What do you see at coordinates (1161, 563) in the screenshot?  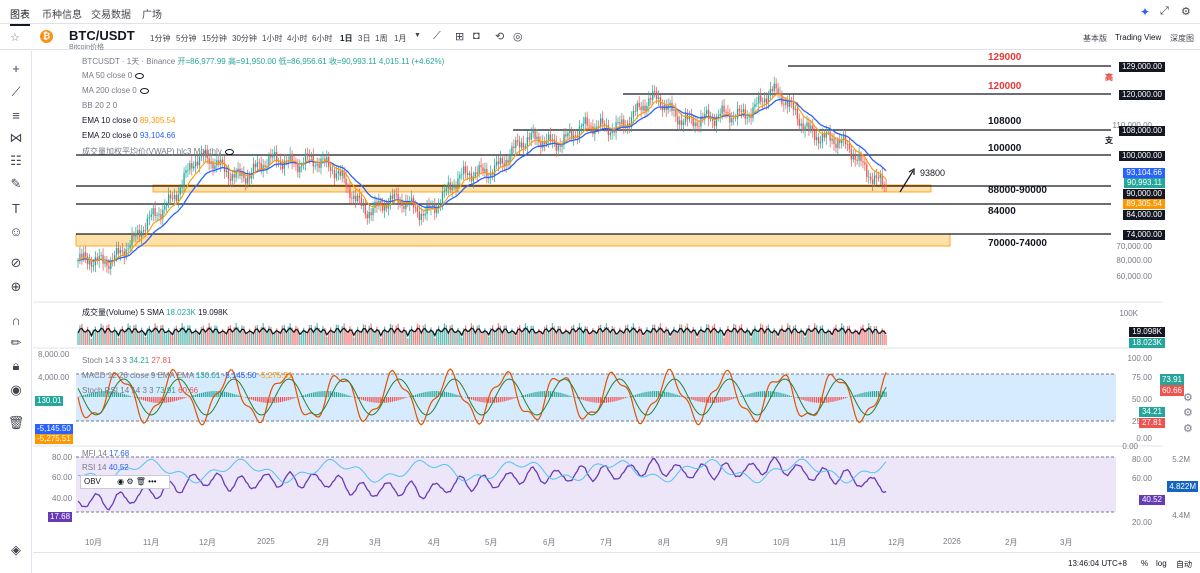 I see `log-toggle: log` at bounding box center [1161, 563].